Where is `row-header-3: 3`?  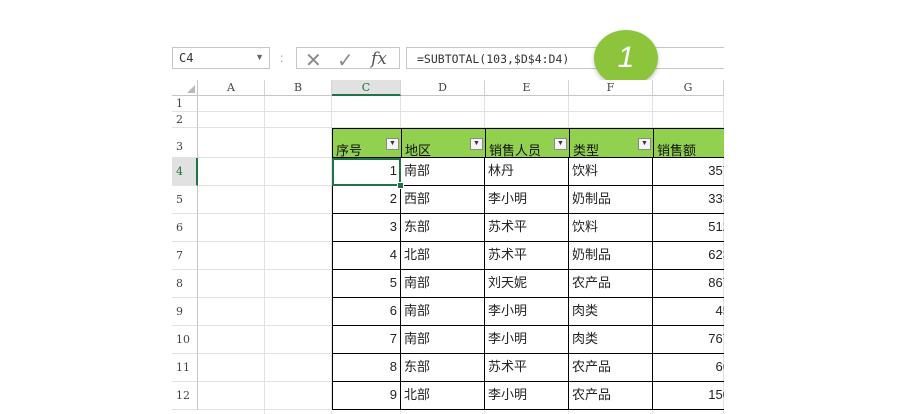
row-header-3: 3 is located at coordinates (185, 143).